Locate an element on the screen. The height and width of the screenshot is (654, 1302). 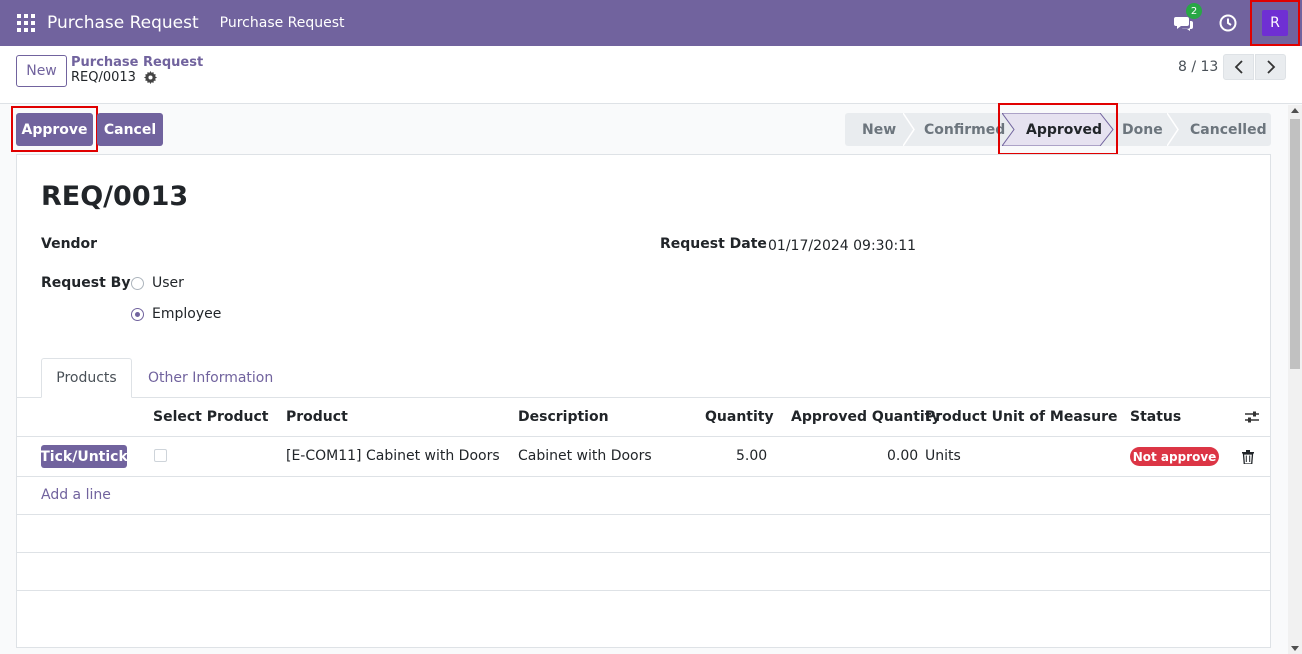
request-by-label: Request By is located at coordinates (86, 283).